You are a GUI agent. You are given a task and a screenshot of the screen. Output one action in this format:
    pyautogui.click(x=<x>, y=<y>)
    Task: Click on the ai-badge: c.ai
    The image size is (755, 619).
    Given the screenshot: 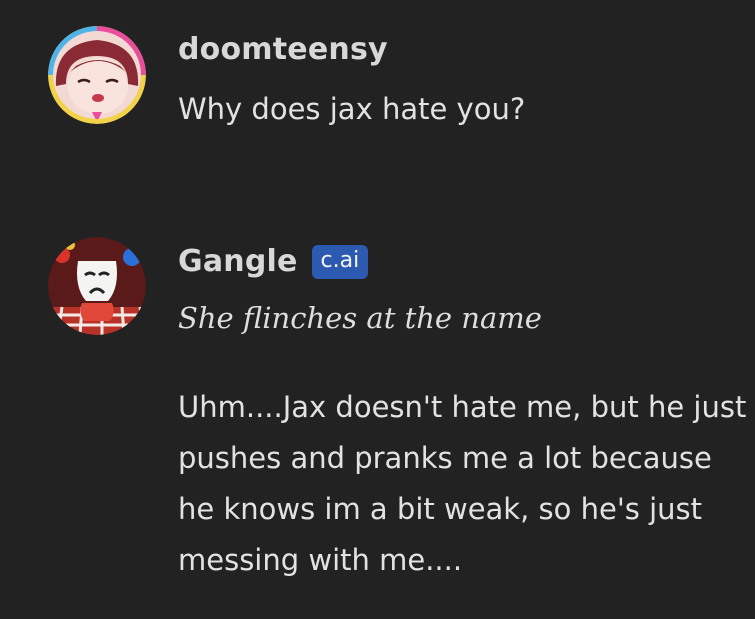 What is the action you would take?
    pyautogui.click(x=340, y=262)
    